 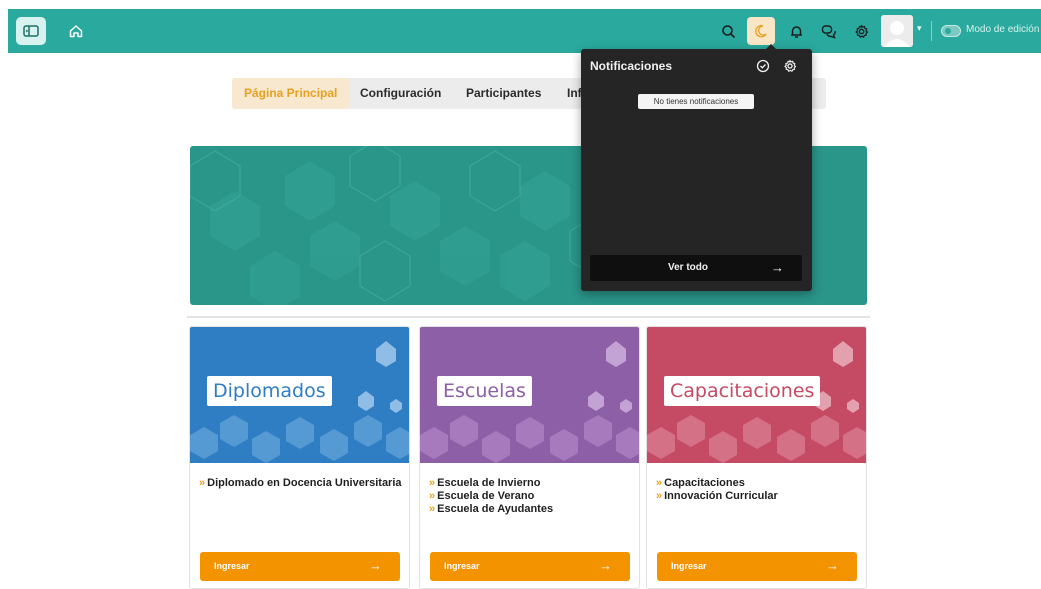 I want to click on tab-informes: Inf, so click(x=574, y=93).